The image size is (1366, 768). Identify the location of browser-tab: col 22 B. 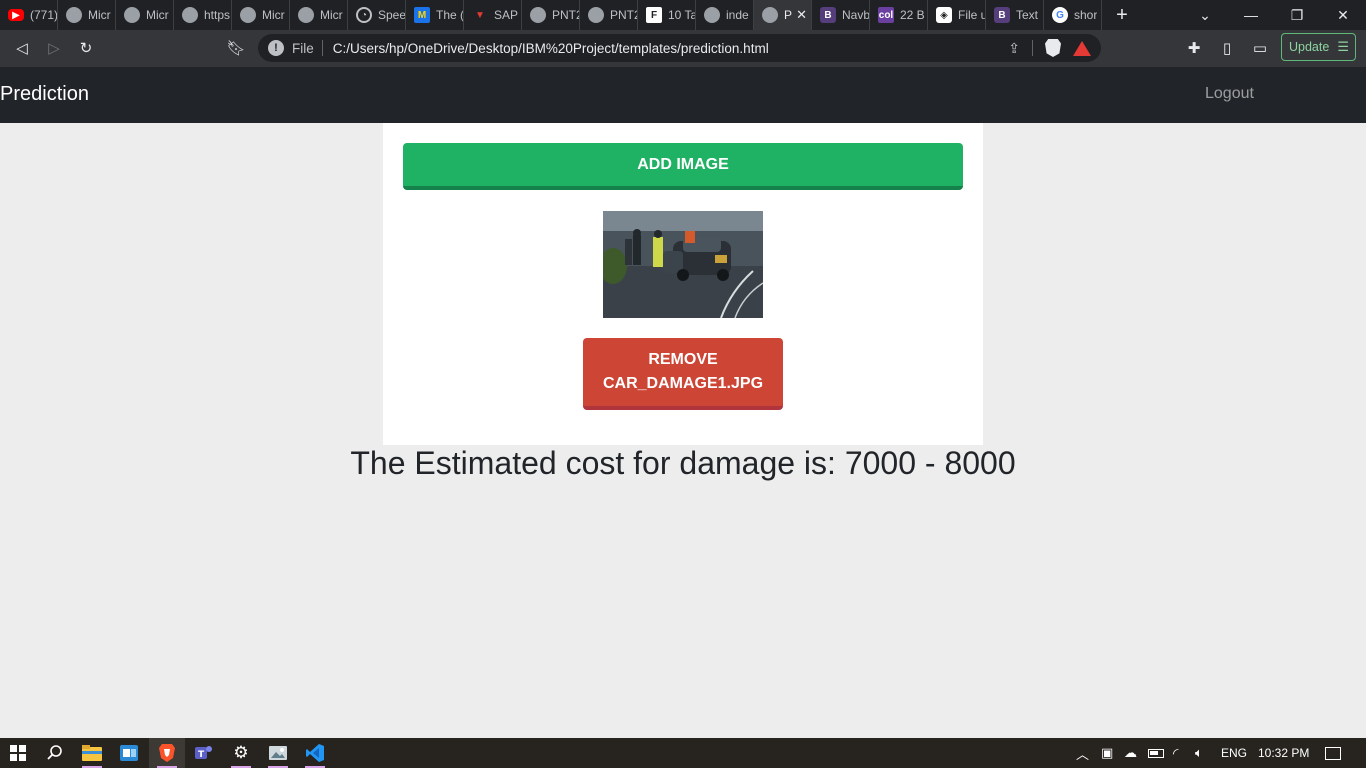
(899, 15).